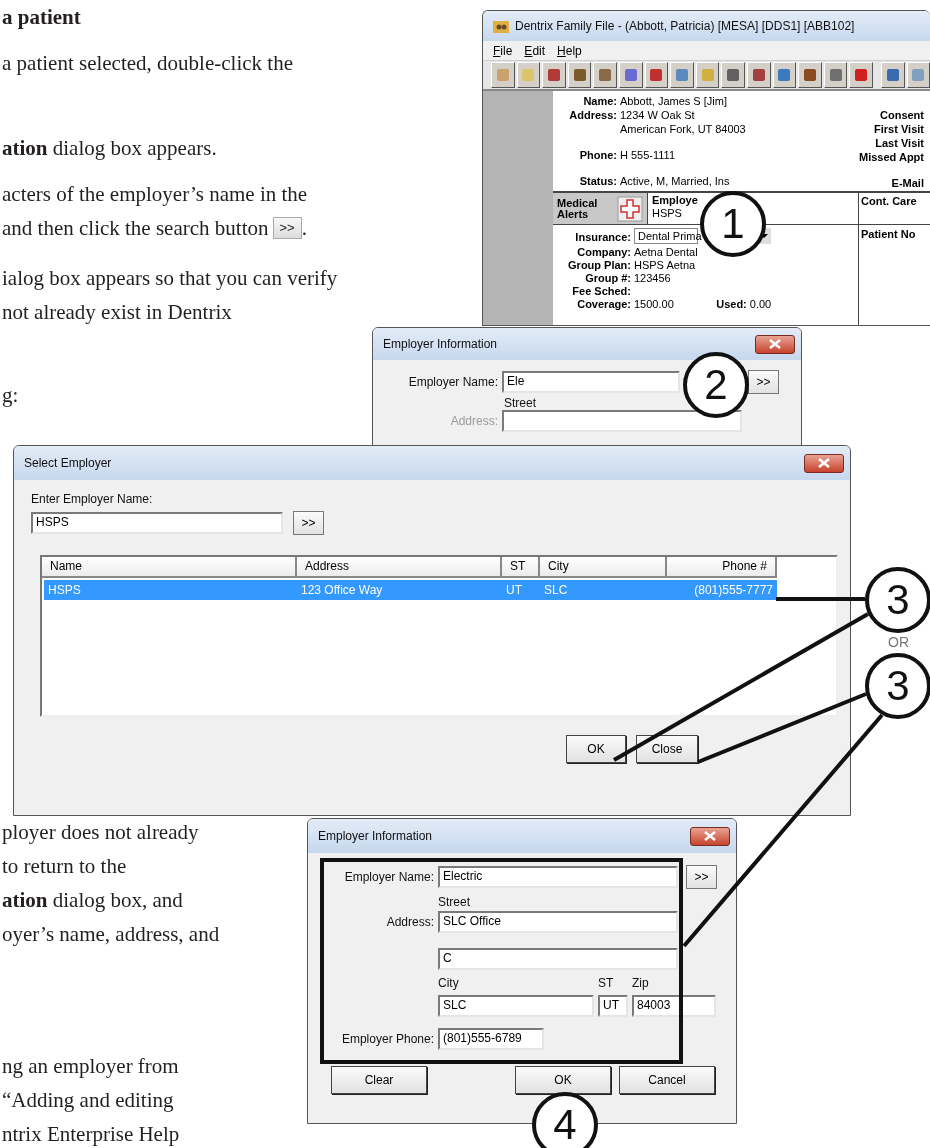 The width and height of the screenshot is (930, 1148). What do you see at coordinates (170, 278) in the screenshot?
I see `body-text: ialog box appears so that you can verify` at bounding box center [170, 278].